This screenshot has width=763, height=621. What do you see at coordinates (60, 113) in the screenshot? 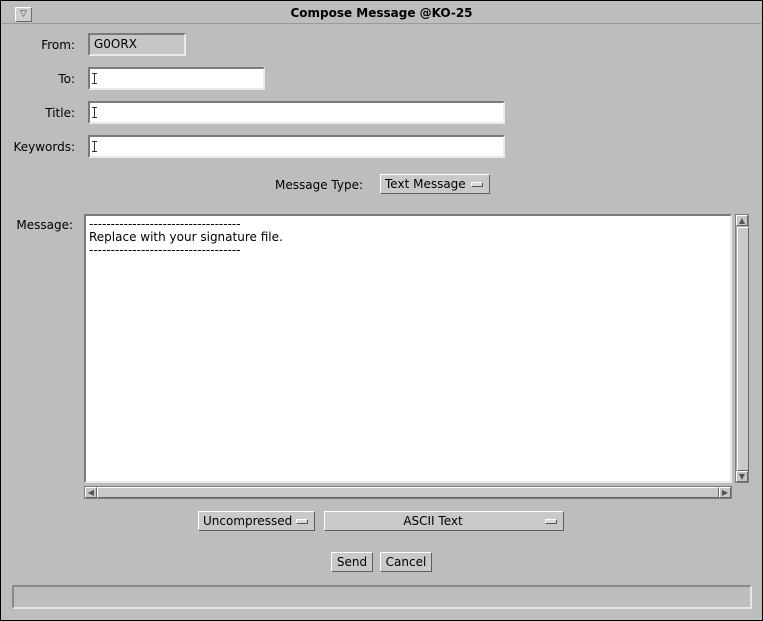
I see `title-label: Title:` at bounding box center [60, 113].